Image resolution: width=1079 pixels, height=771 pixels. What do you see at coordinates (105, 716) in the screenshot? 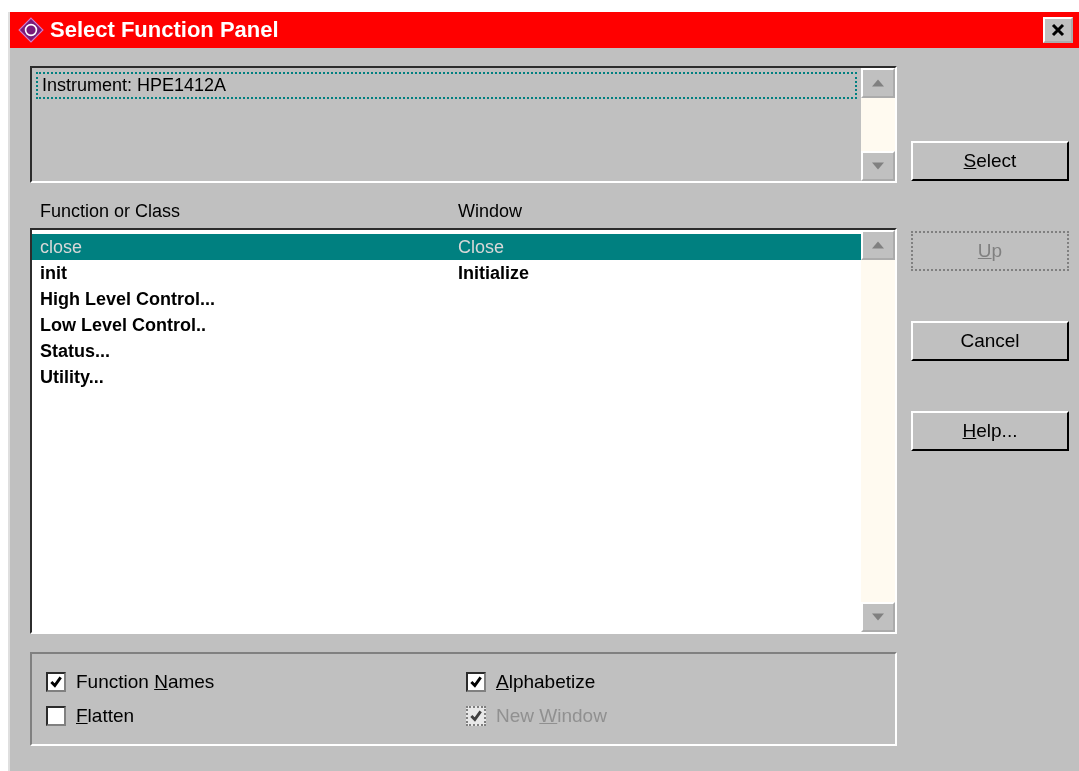
I see `checkbox-label: Flatten` at bounding box center [105, 716].